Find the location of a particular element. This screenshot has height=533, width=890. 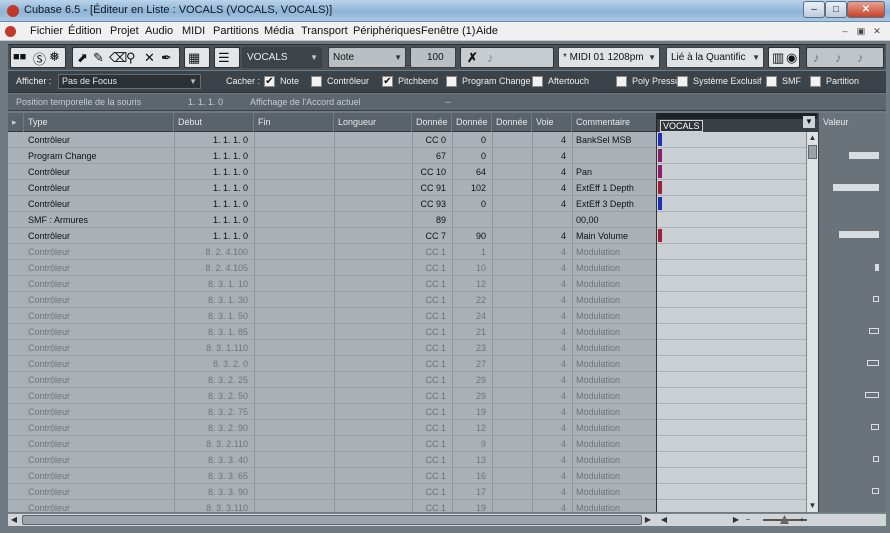

table-row: SMF : Armures 1. 1. 1. 0 89 00,00 is located at coordinates (332, 220).